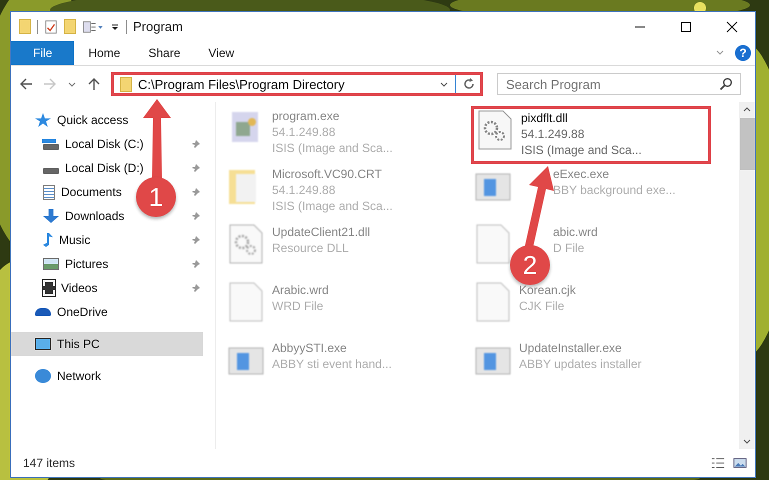 Image resolution: width=769 pixels, height=480 pixels. Describe the element at coordinates (747, 275) in the screenshot. I see `scrollbar` at that location.